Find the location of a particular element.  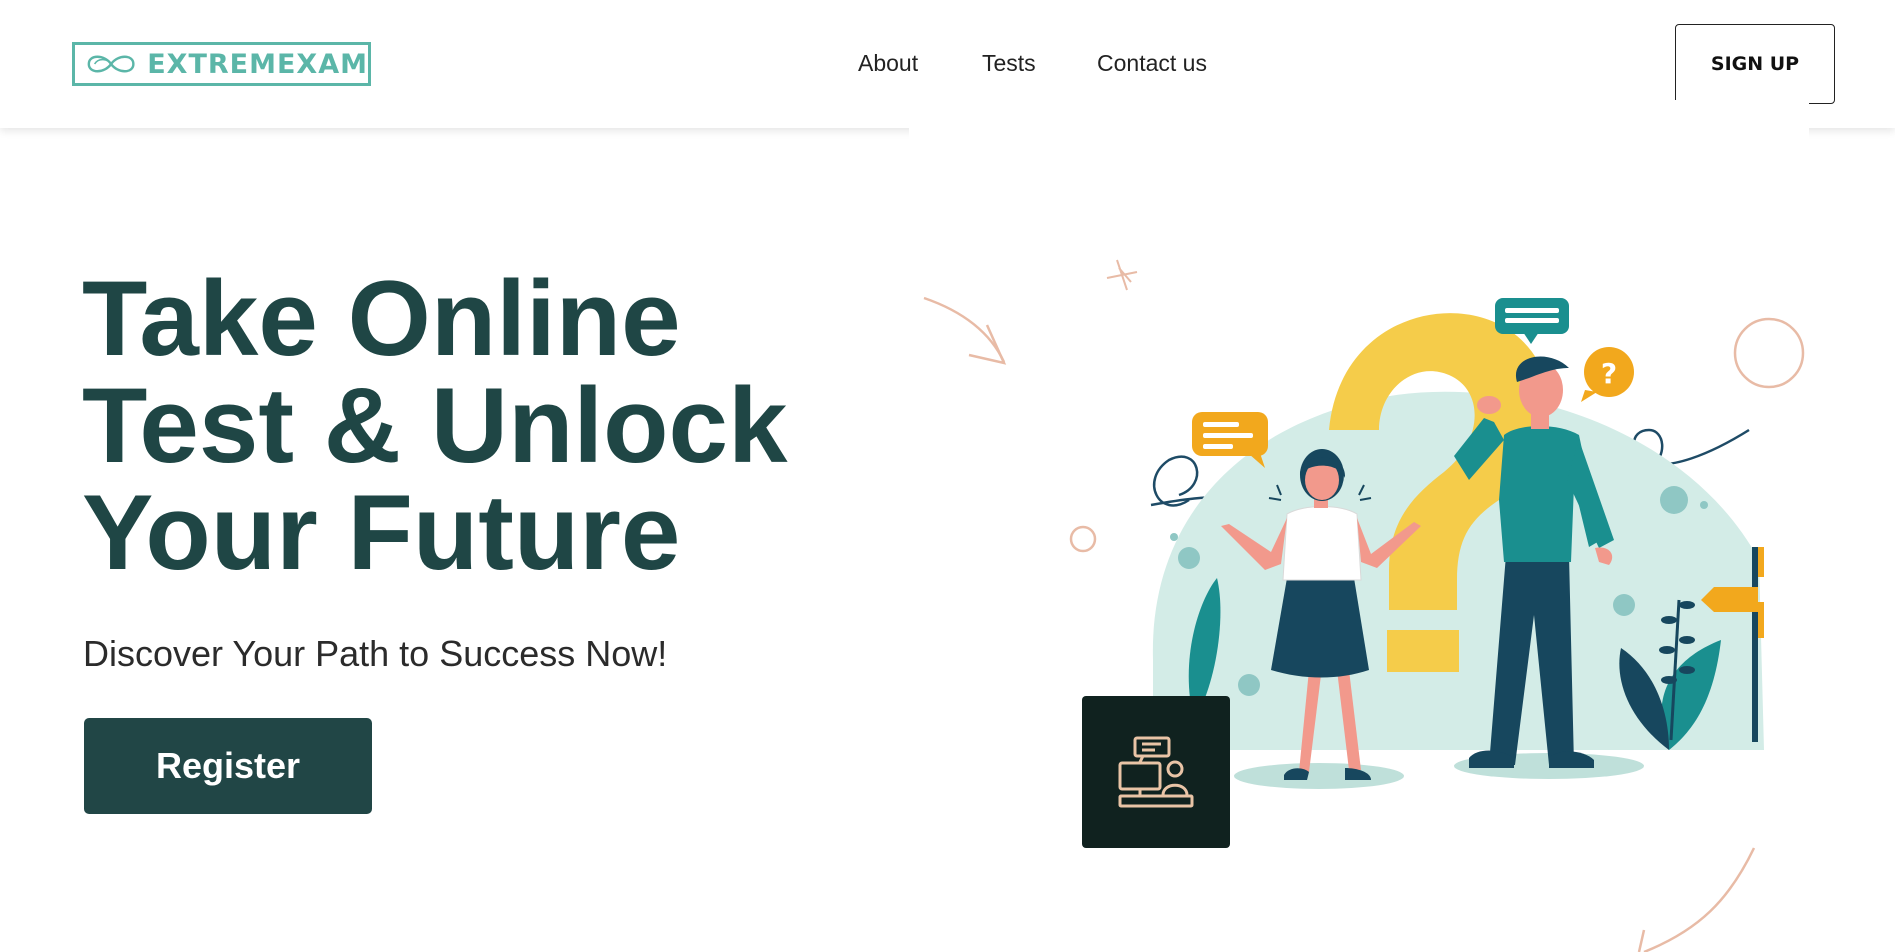

question-bubble-icon: ? is located at coordinates (1607, 374).